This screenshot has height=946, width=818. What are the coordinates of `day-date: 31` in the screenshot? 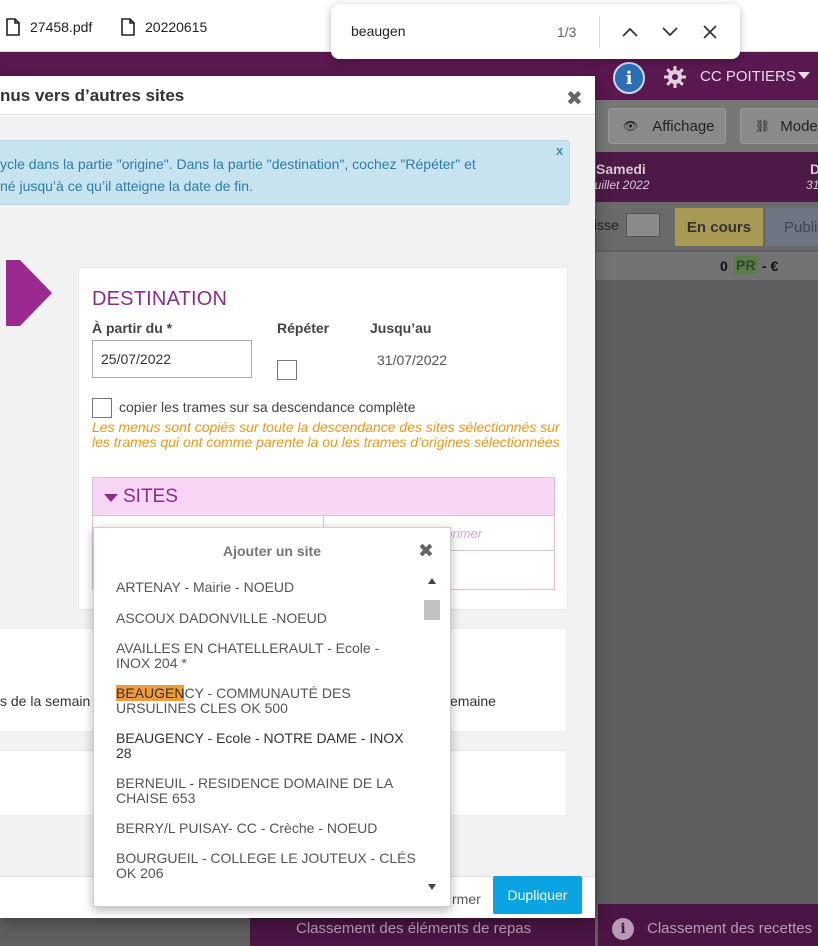 It's located at (812, 185).